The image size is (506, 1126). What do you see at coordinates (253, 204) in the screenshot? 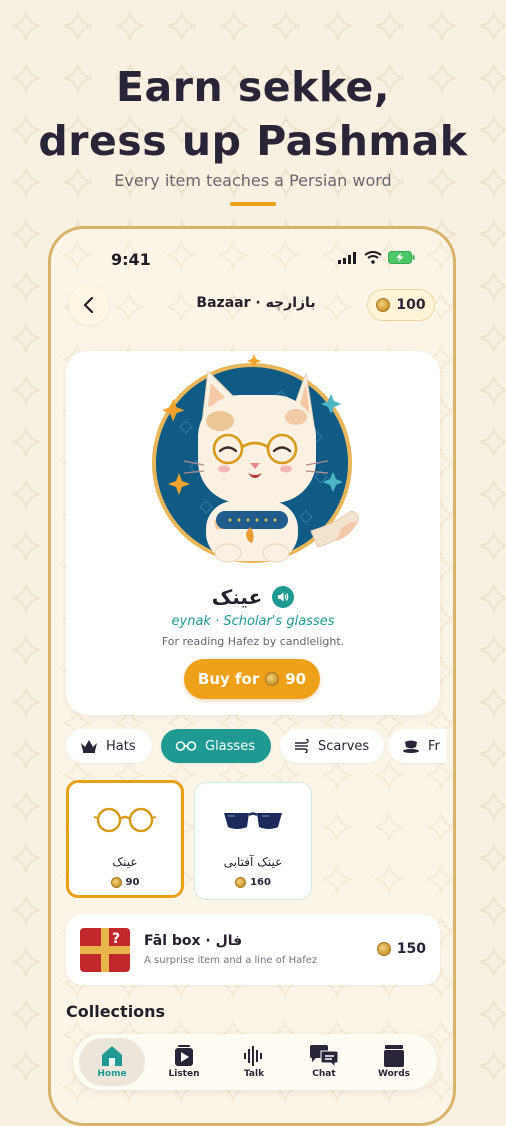
I see `hero-underline` at bounding box center [253, 204].